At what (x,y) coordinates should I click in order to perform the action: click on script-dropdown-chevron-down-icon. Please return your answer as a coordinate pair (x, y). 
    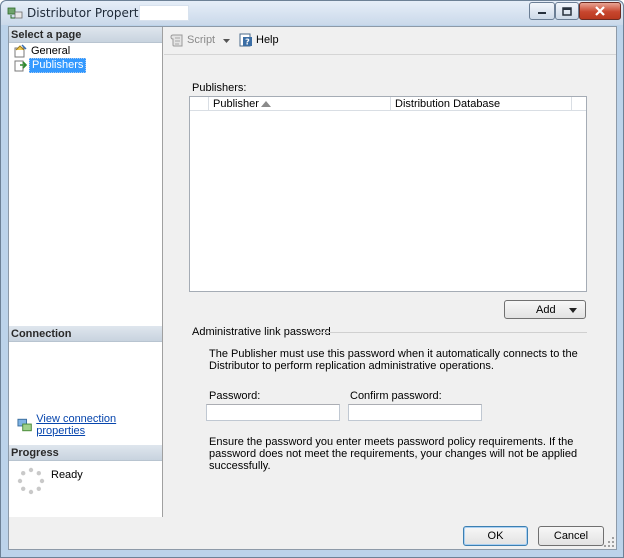
    Looking at the image, I should click on (226, 41).